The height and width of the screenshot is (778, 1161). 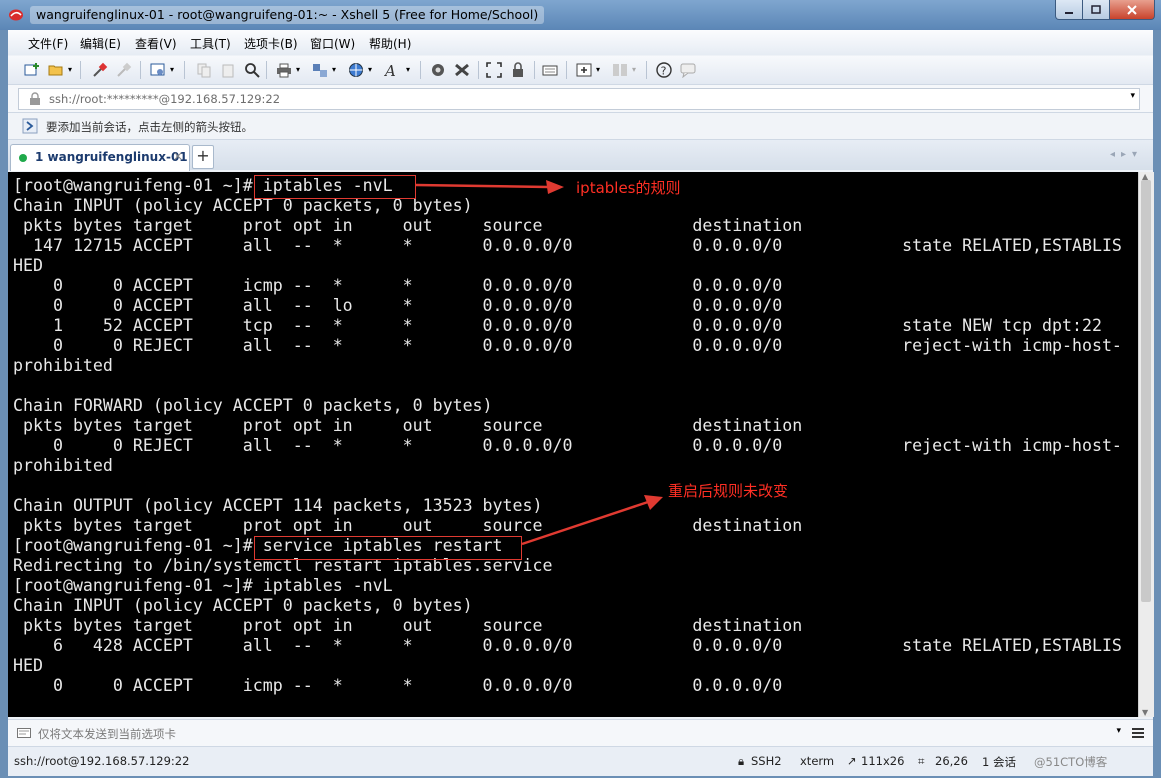 I want to click on annotation-unchanged: 重启后规则未改变, so click(x=728, y=491).